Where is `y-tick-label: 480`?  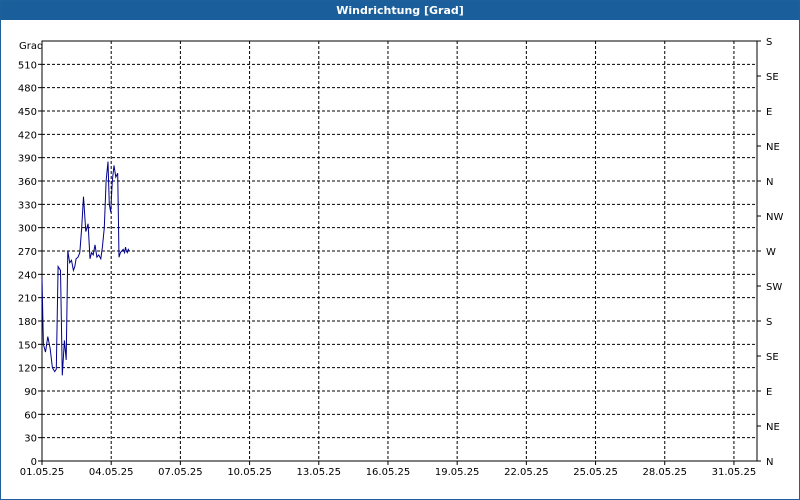 y-tick-label: 480 is located at coordinates (27, 89).